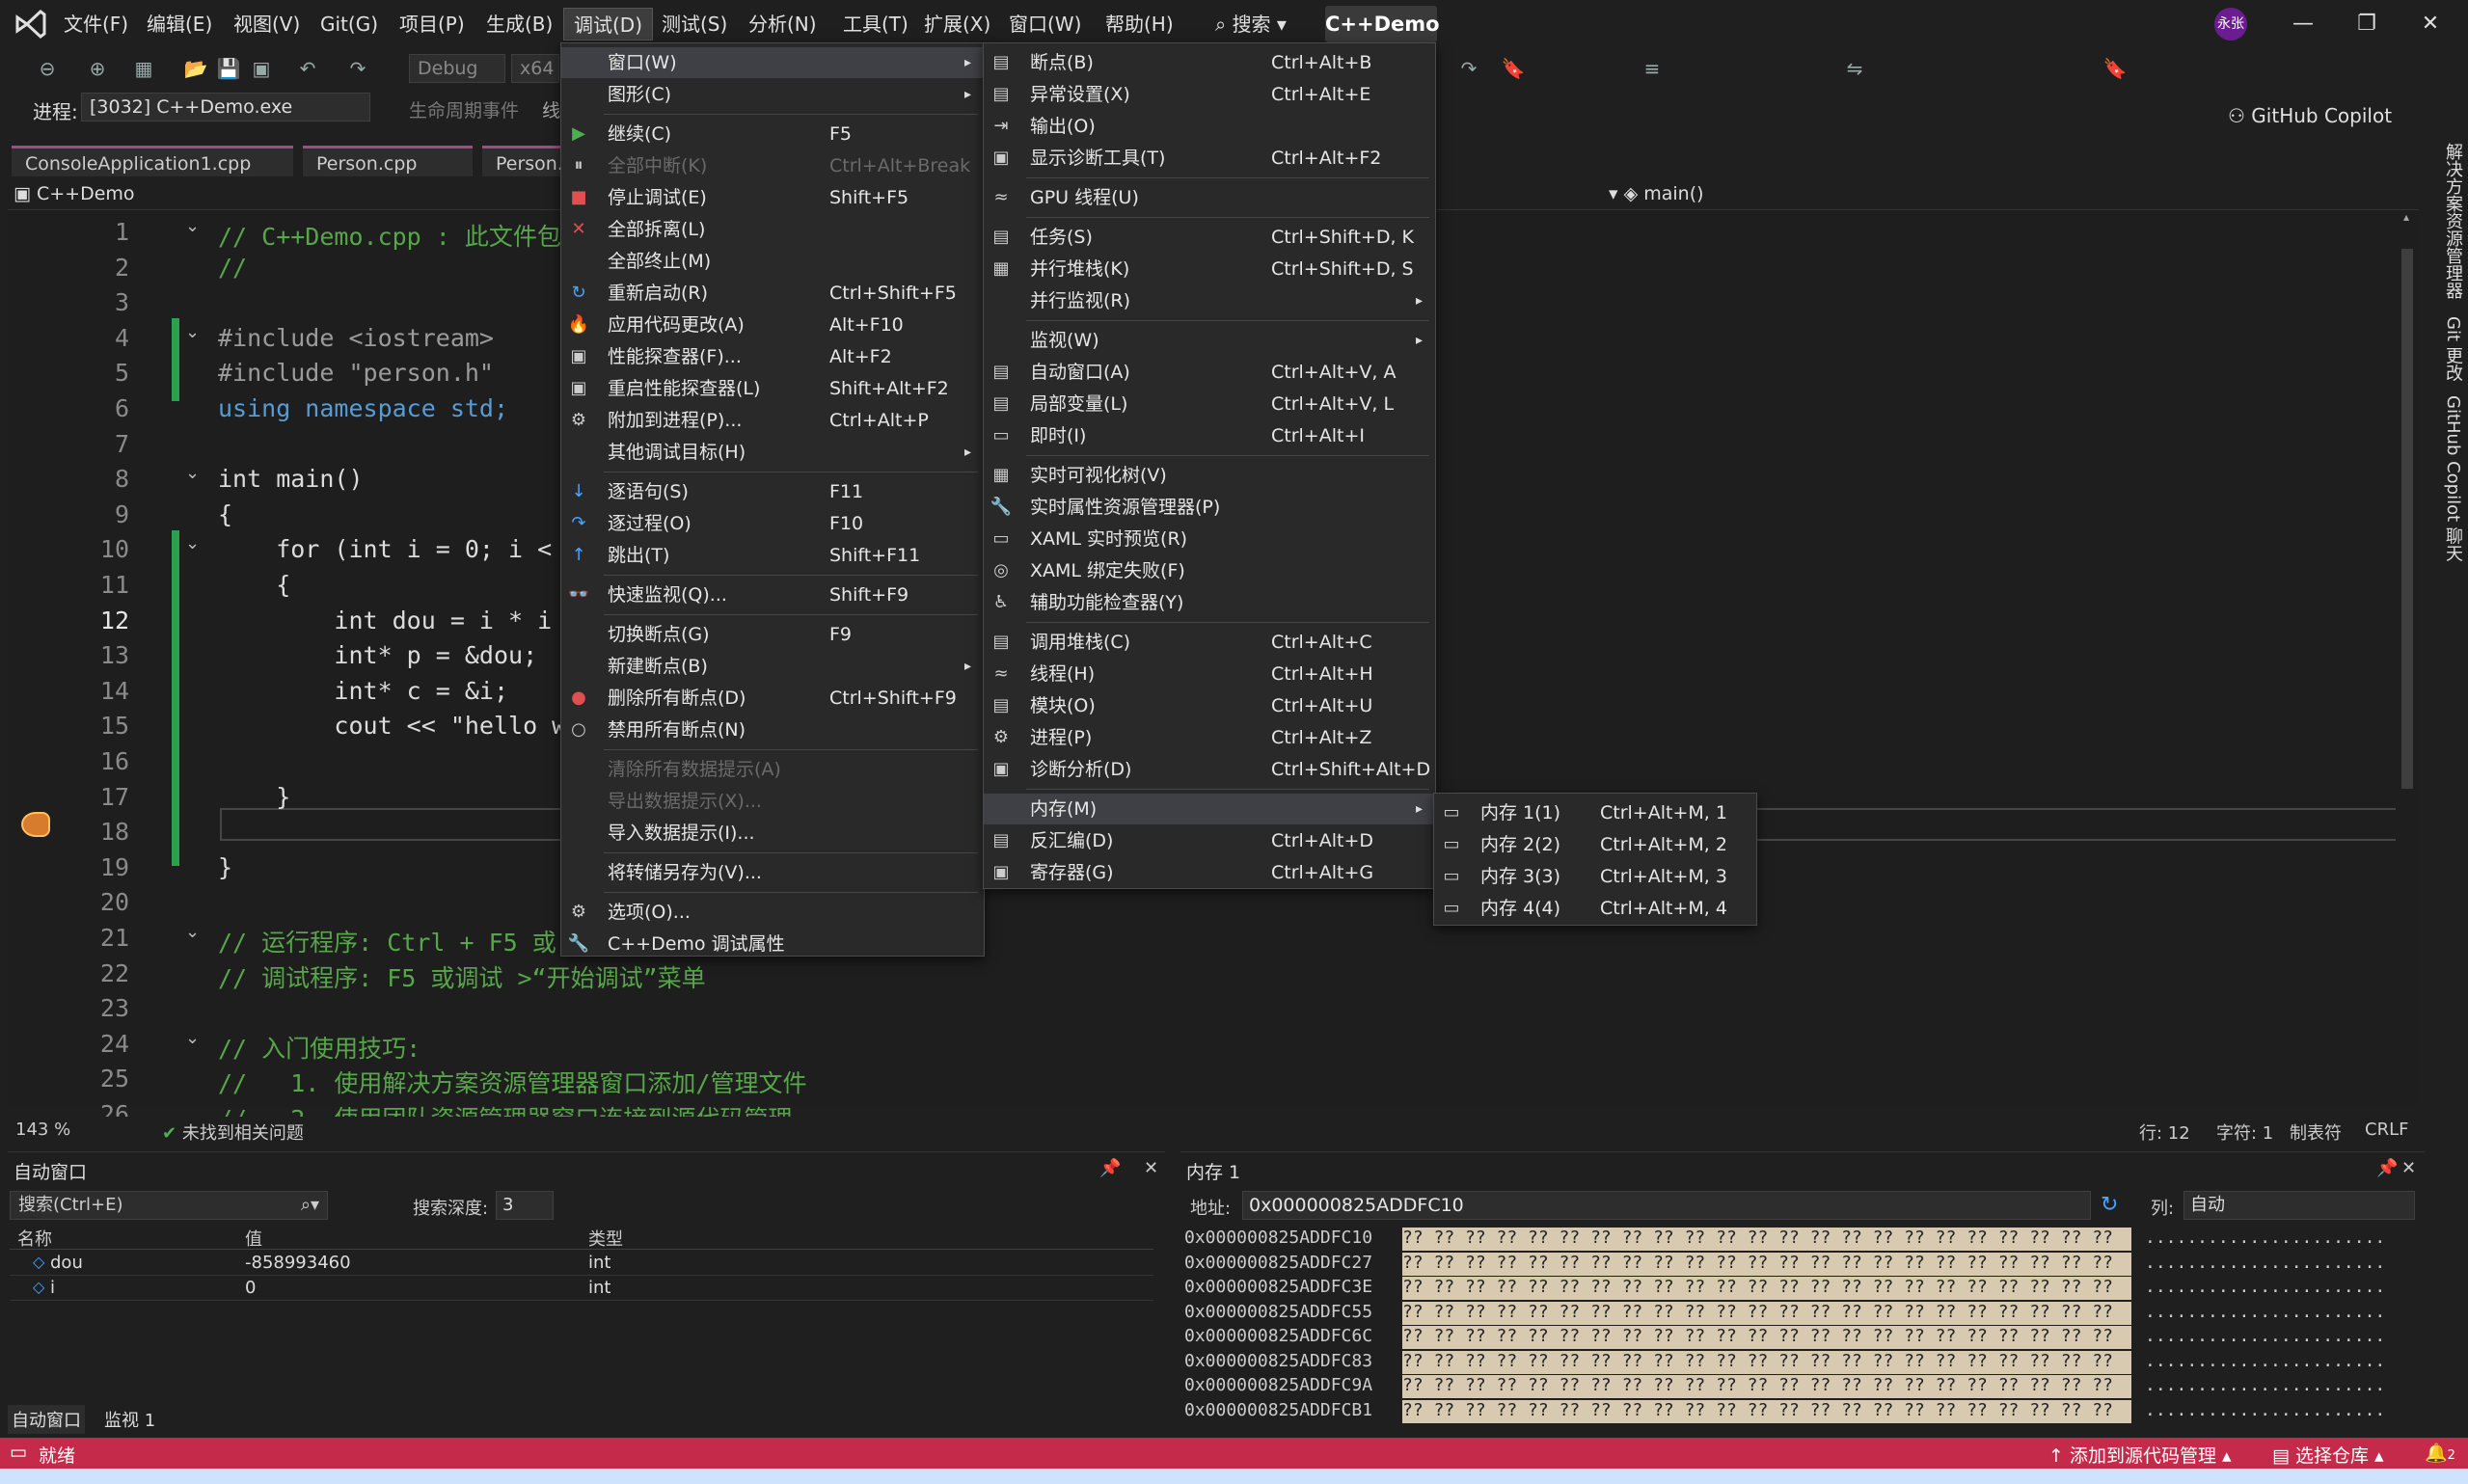  I want to click on comment-icon: ≡, so click(1652, 68).